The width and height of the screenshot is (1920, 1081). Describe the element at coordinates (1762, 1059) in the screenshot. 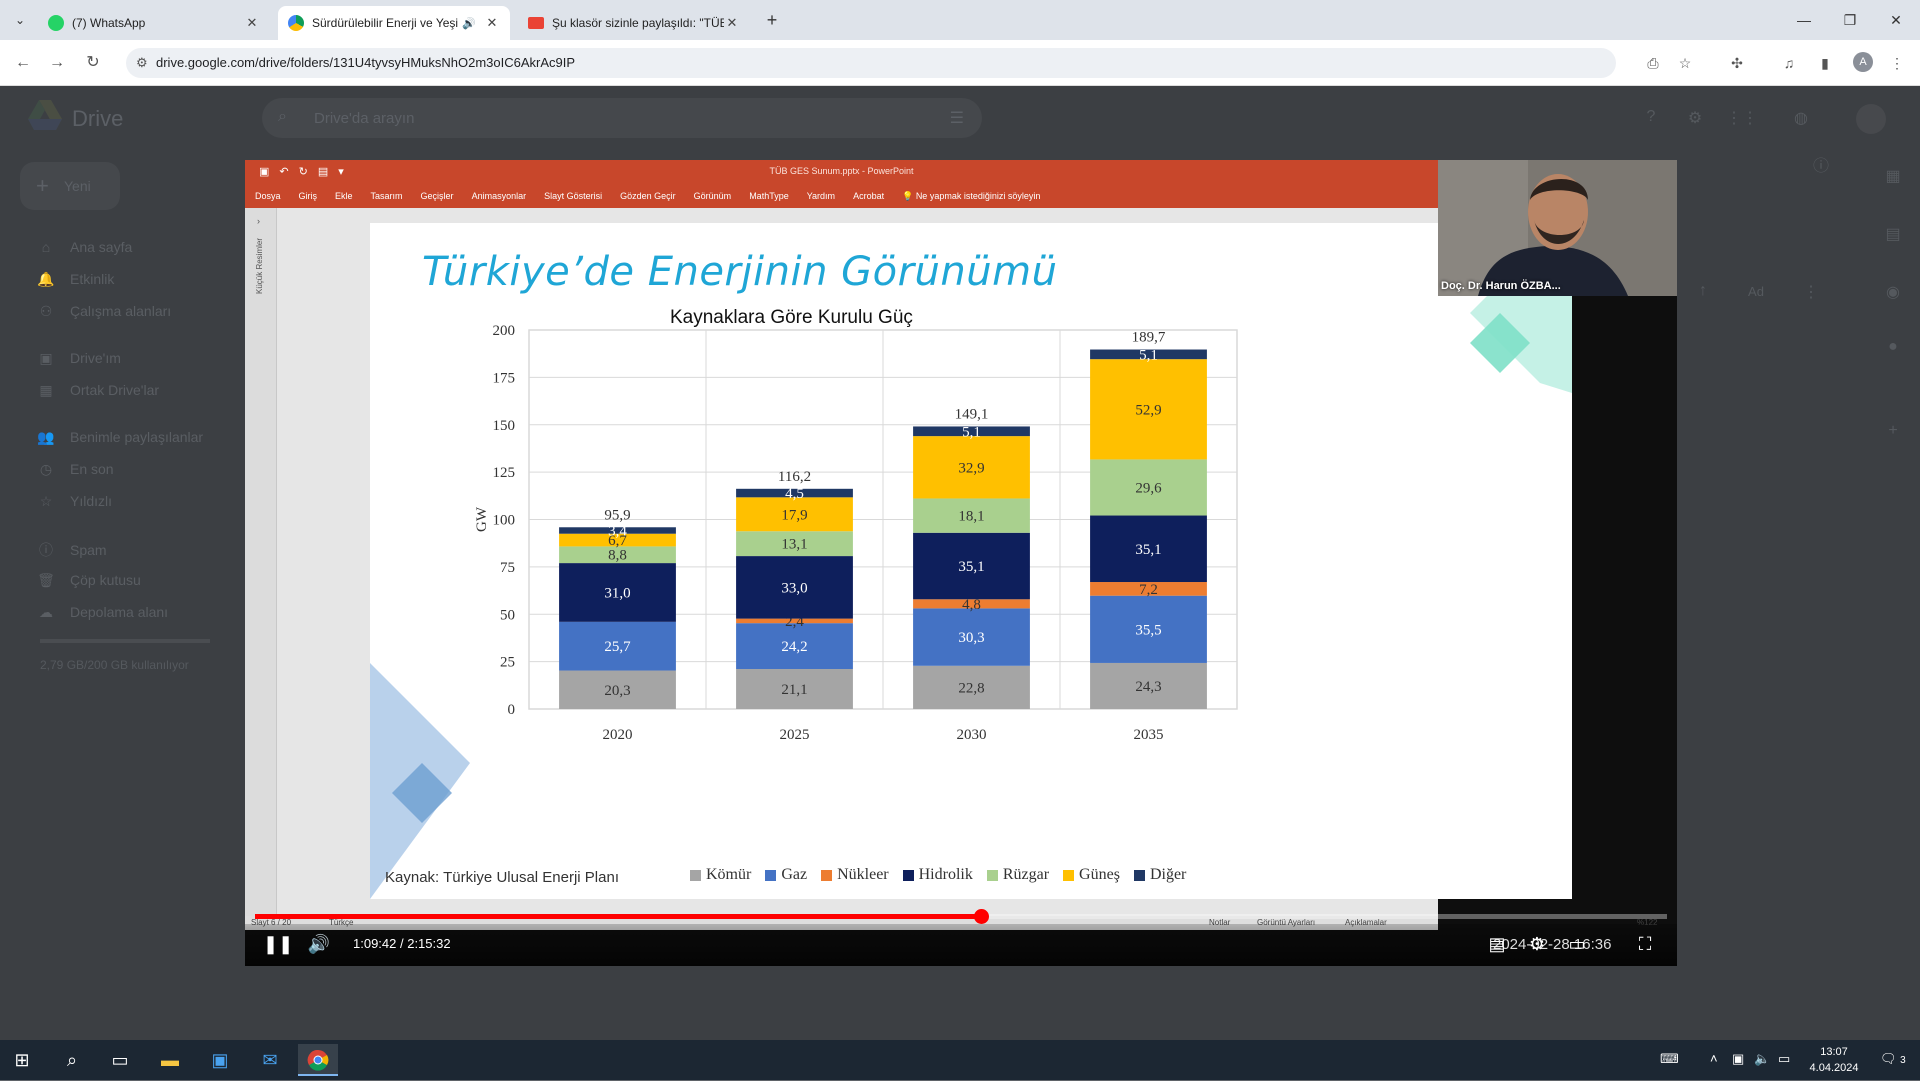

I see `volume-icon: 🔈` at that location.